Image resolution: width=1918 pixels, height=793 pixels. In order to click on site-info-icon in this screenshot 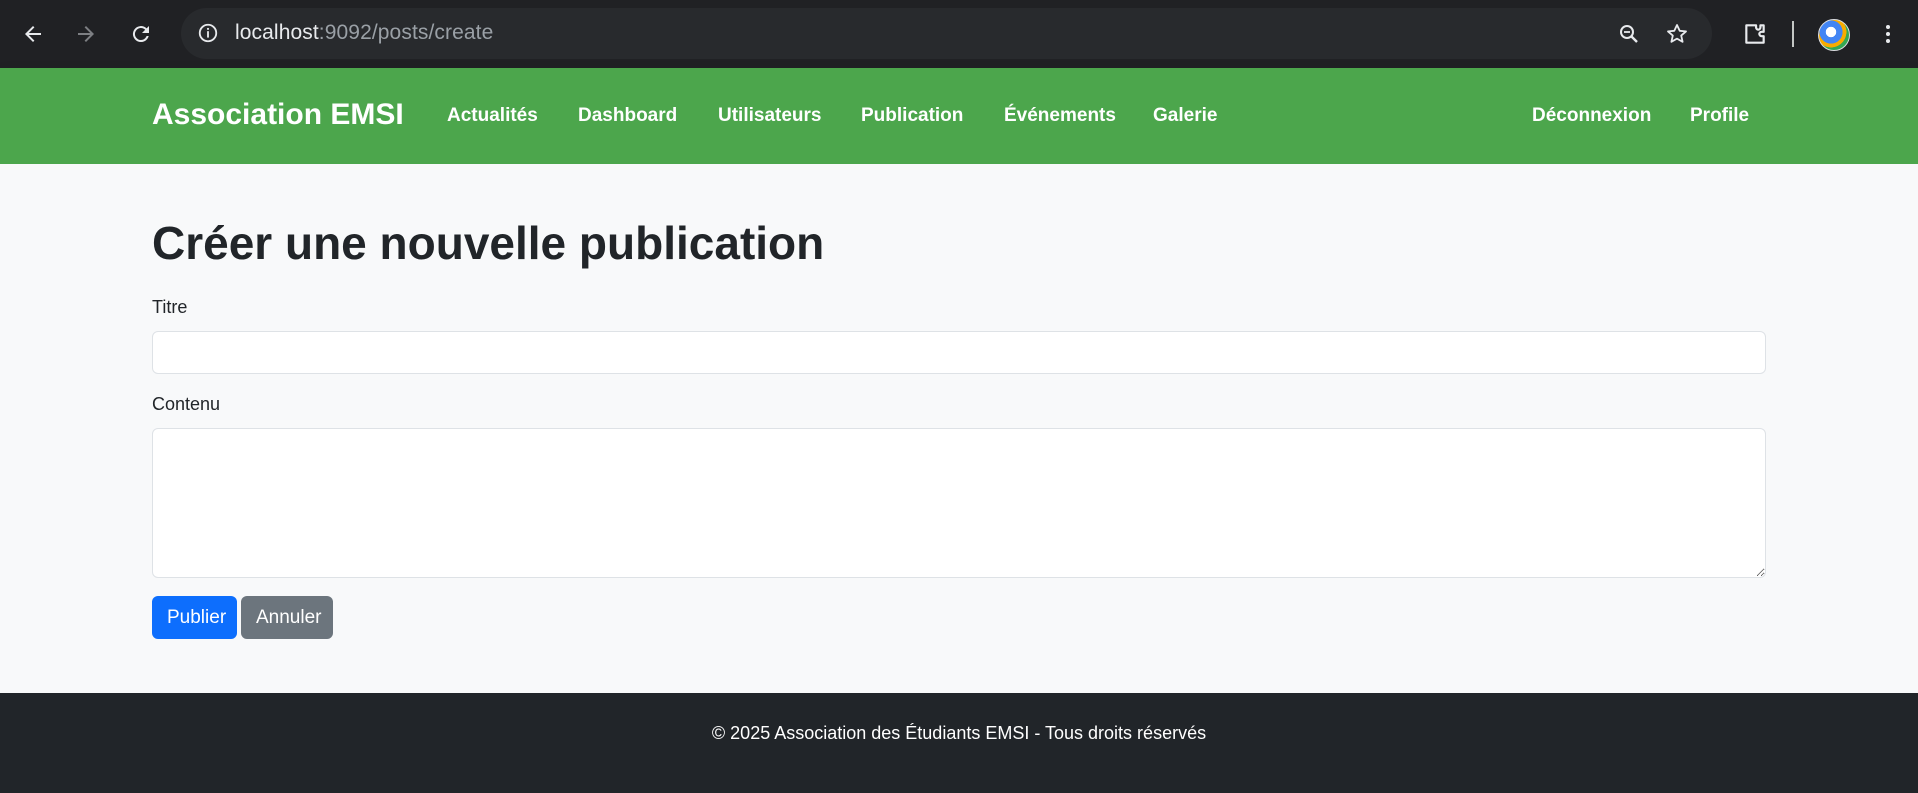, I will do `click(208, 33)`.